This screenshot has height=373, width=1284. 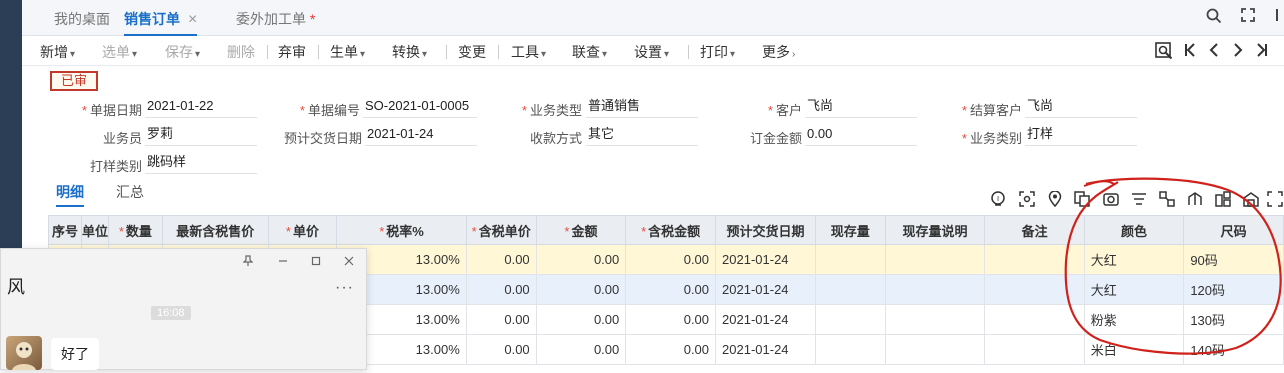 What do you see at coordinates (717, 52) in the screenshot?
I see `print-button: 打印 ▾` at bounding box center [717, 52].